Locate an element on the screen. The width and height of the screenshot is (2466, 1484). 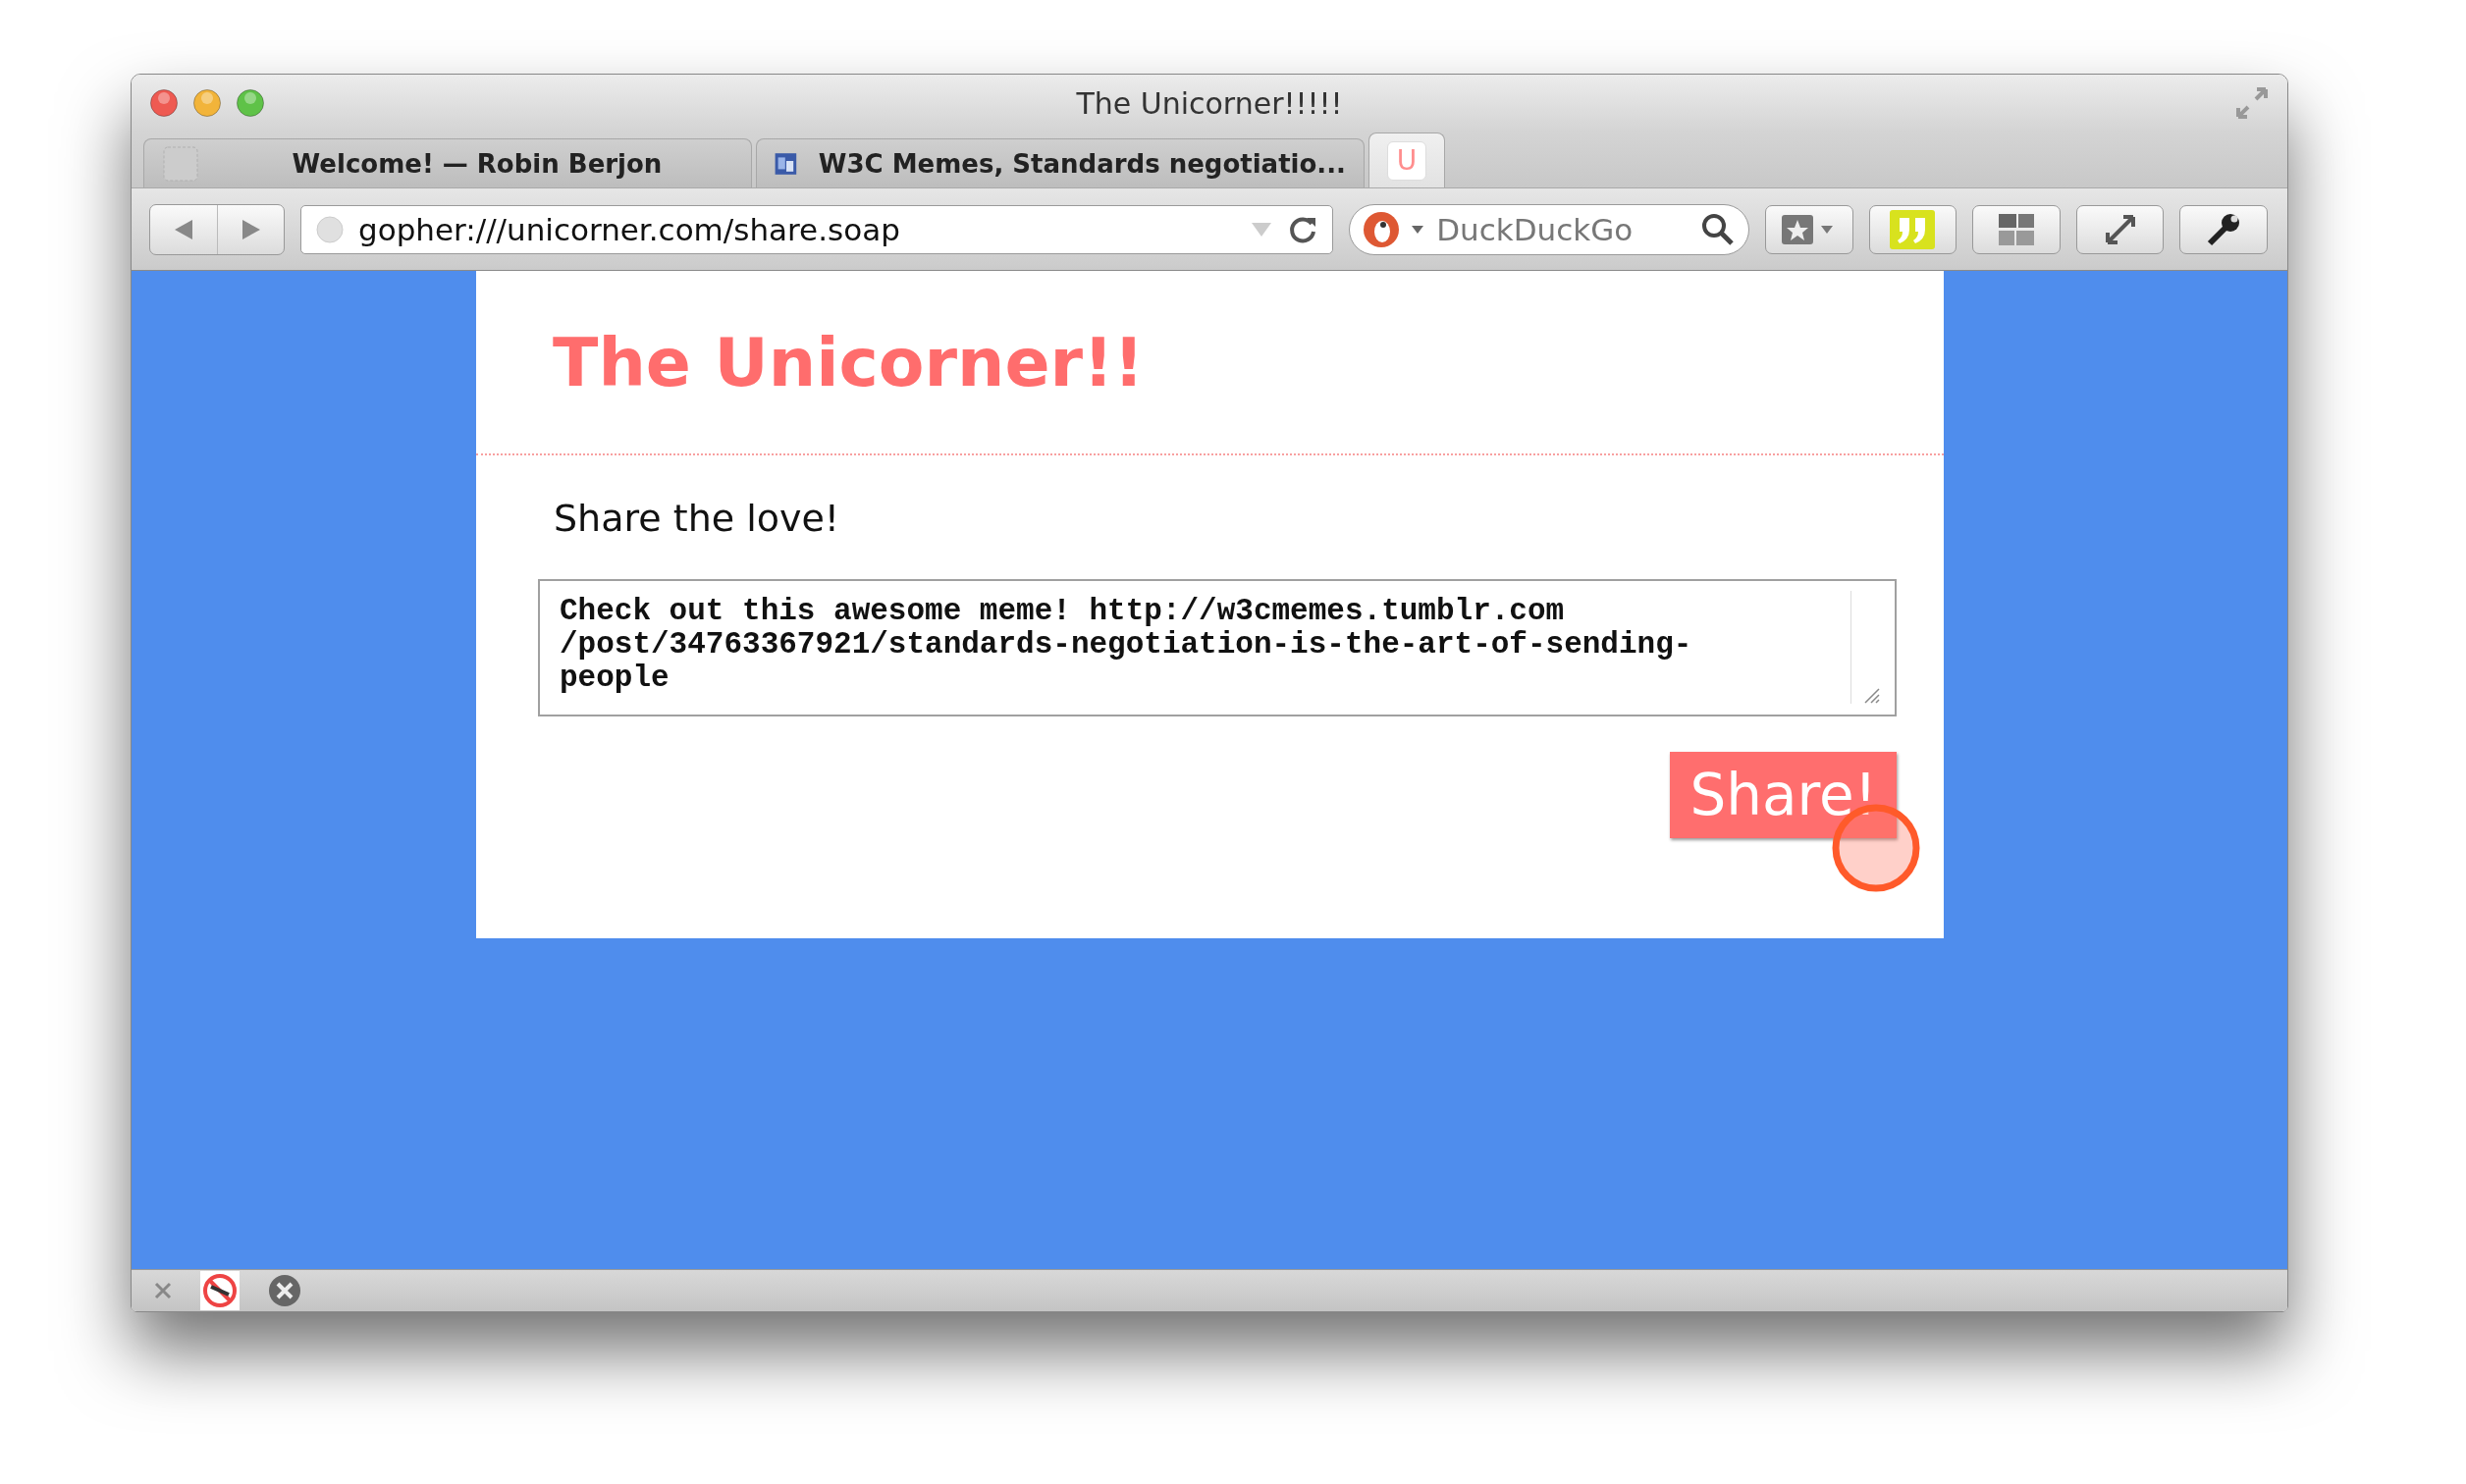
quote-icon is located at coordinates (1913, 229).